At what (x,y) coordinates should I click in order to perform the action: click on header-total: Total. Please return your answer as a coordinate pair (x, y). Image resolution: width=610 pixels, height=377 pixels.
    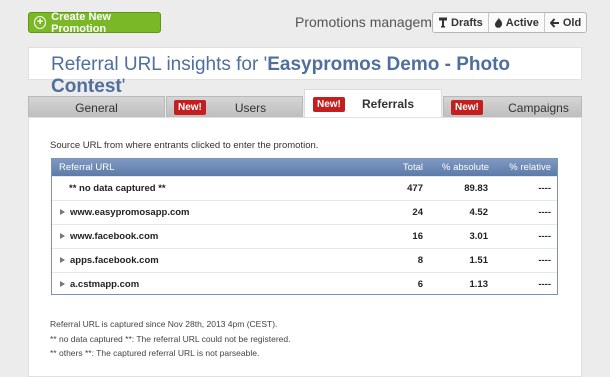
    Looking at the image, I should click on (412, 167).